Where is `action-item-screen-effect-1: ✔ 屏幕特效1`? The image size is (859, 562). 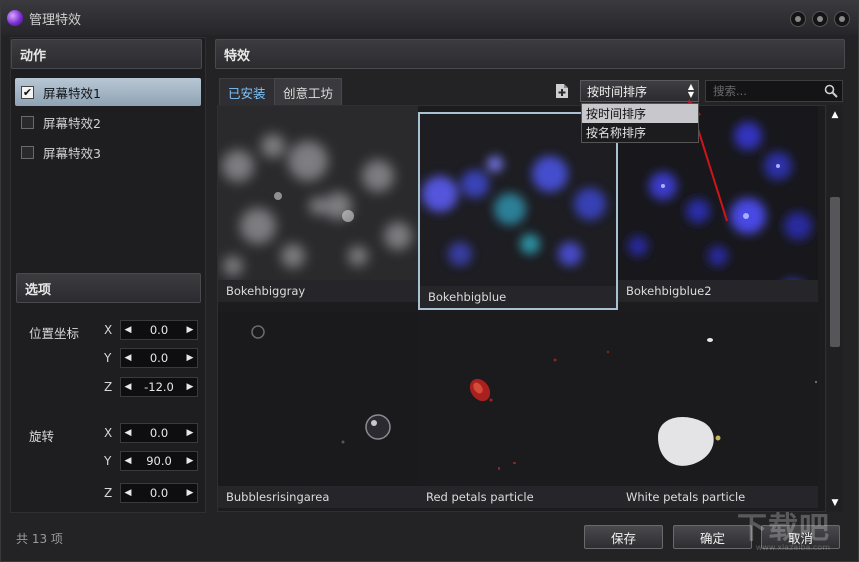 action-item-screen-effect-1: ✔ 屏幕特效1 is located at coordinates (108, 92).